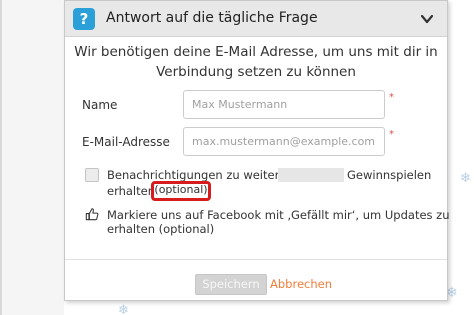 The image size is (474, 315). I want to click on newsletter-label: Benachrichtigungen zu weiteren, so click(200, 175).